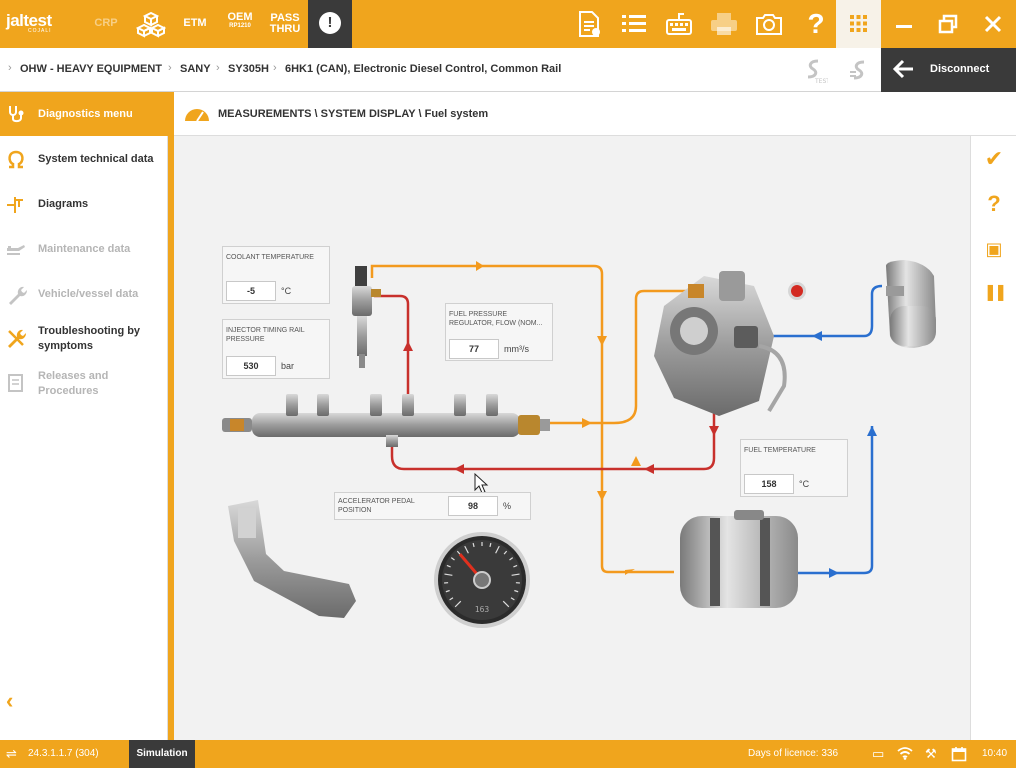 Image resolution: width=1016 pixels, height=768 pixels. Describe the element at coordinates (197, 115) in the screenshot. I see `gauge-icon` at that location.